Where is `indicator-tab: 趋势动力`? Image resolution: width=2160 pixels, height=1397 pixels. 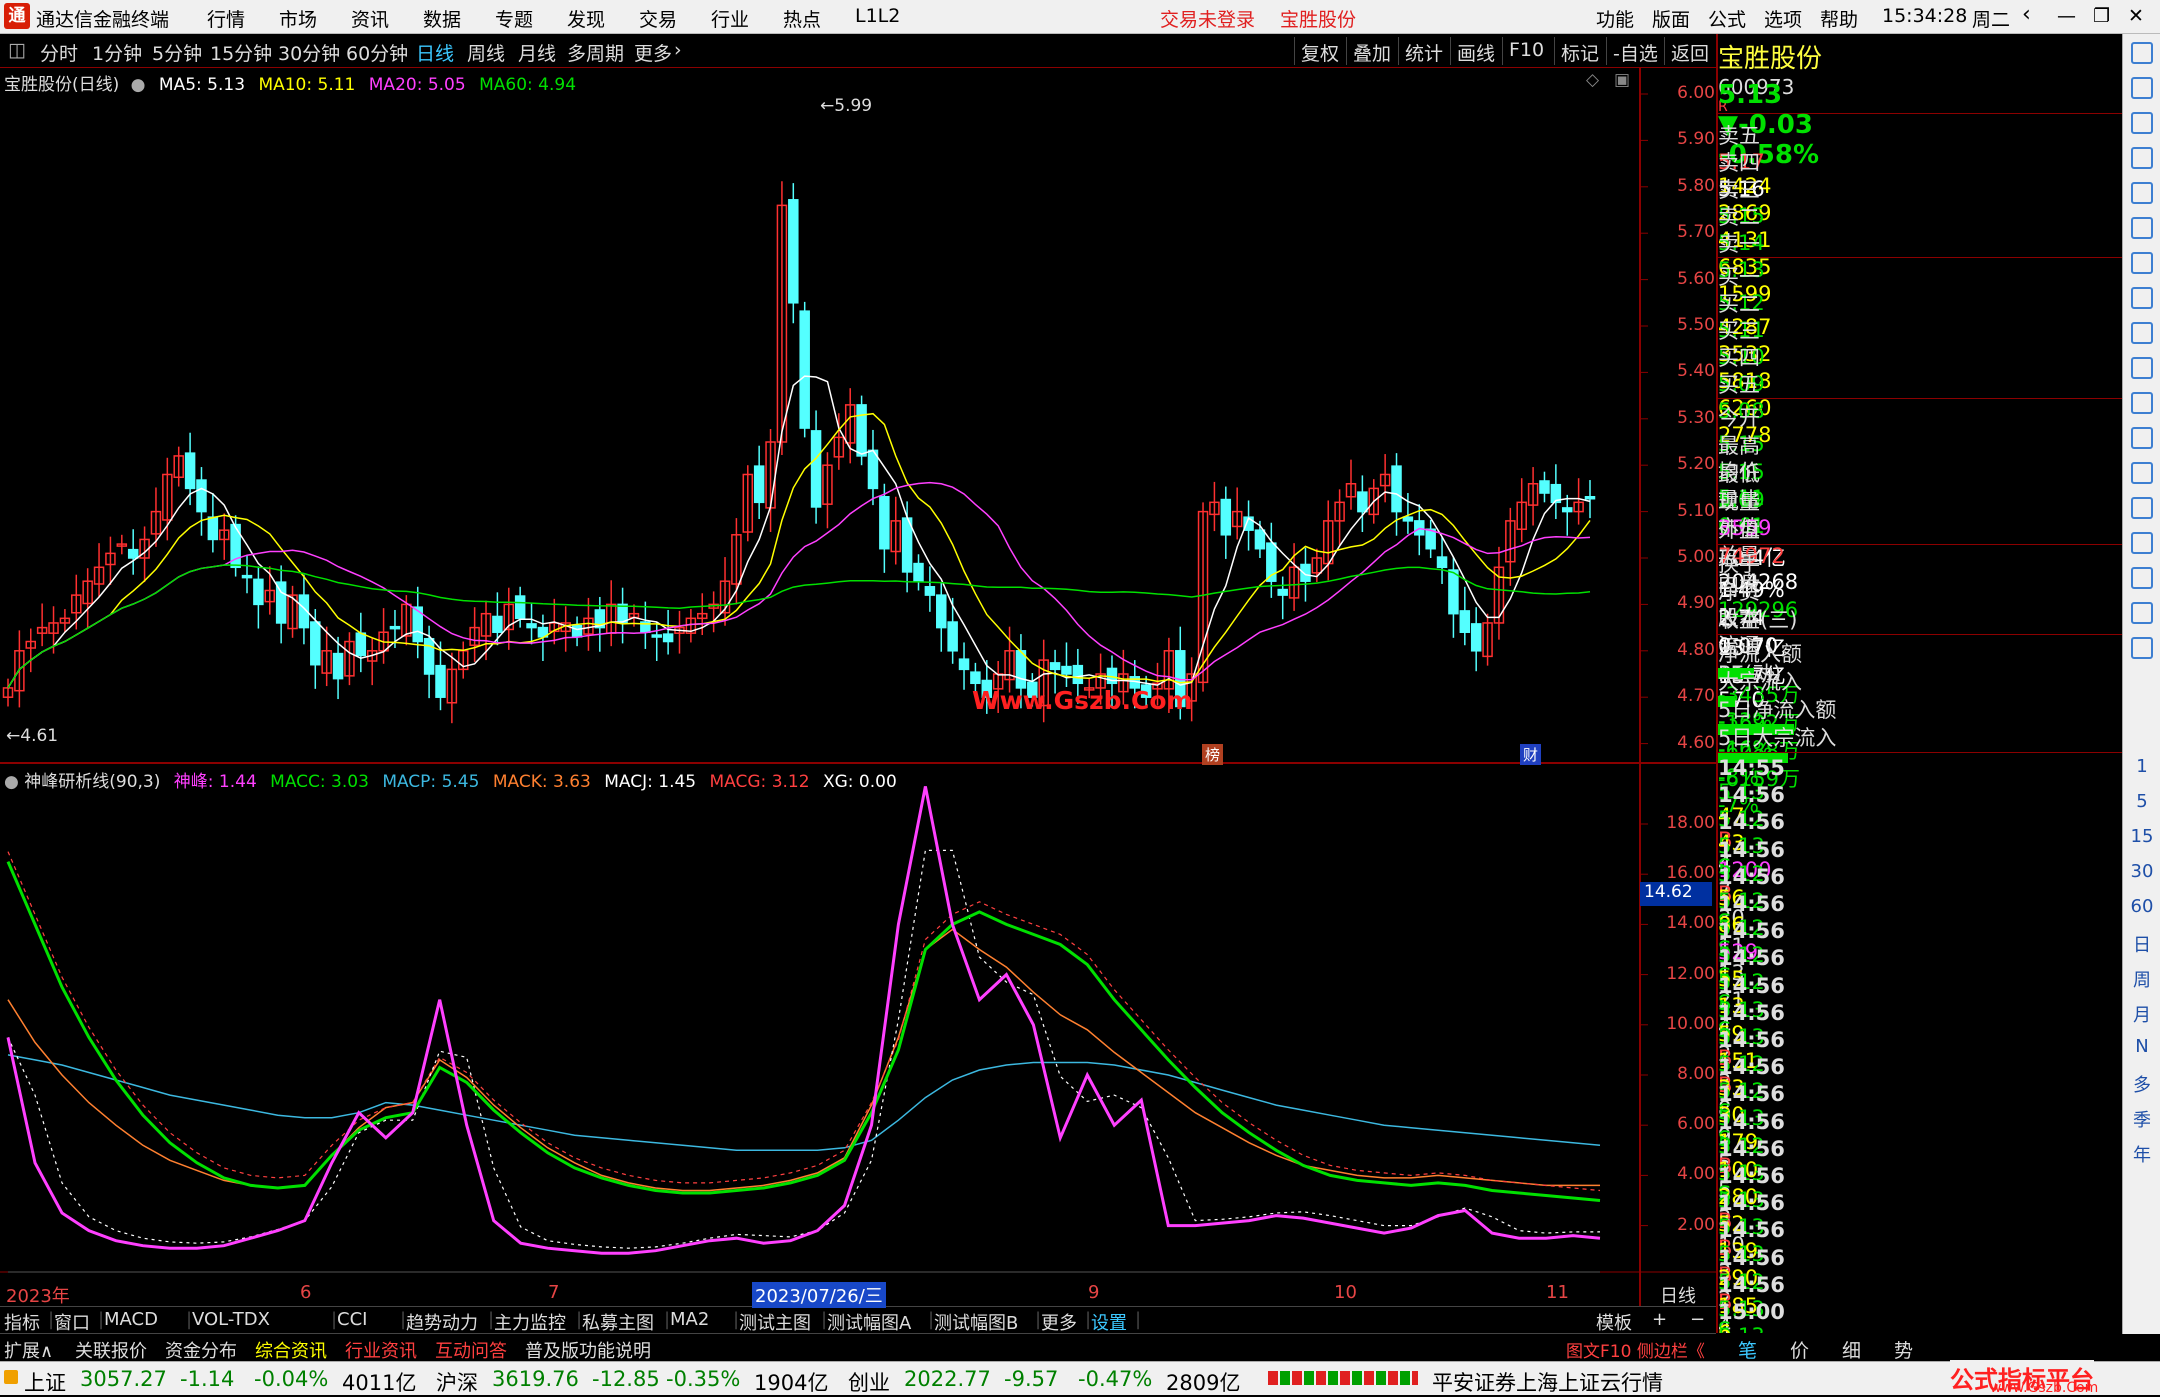
indicator-tab: 趋势动力 is located at coordinates (442, 1322).